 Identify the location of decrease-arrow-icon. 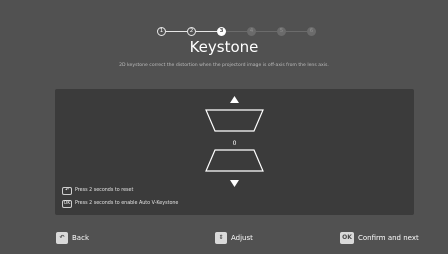
(234, 183).